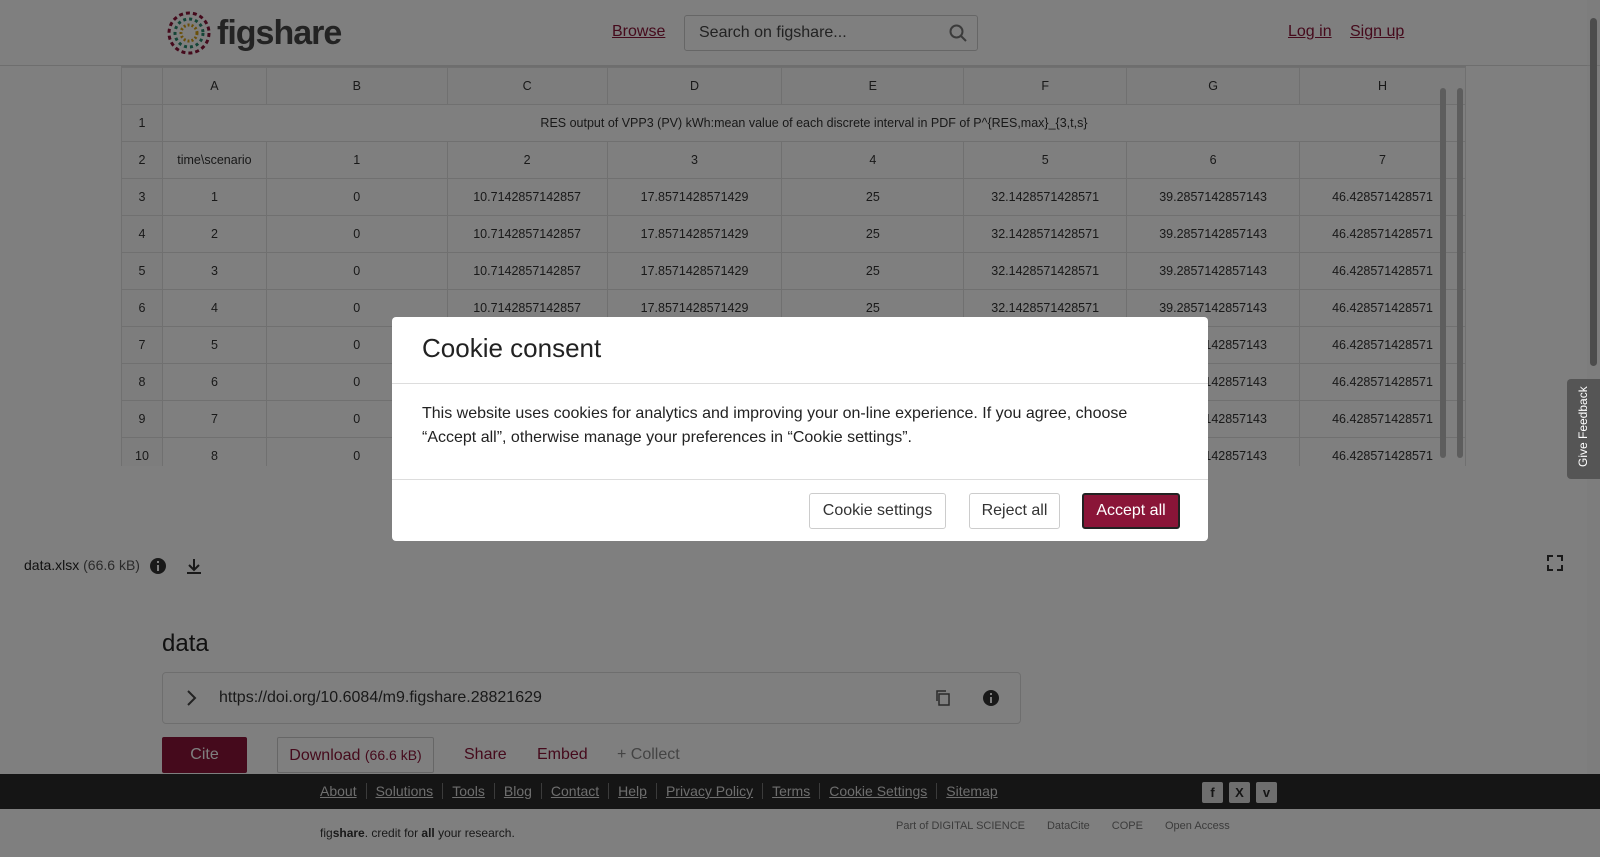 The height and width of the screenshot is (857, 1600). Describe the element at coordinates (1131, 511) in the screenshot. I see `accept-all-button: Accept all` at that location.